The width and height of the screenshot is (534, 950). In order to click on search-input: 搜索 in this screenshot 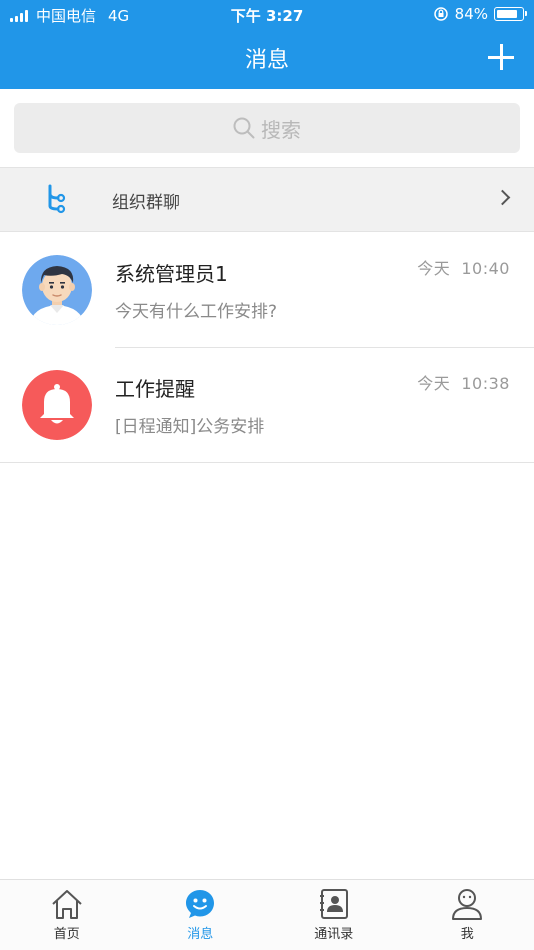, I will do `click(267, 128)`.